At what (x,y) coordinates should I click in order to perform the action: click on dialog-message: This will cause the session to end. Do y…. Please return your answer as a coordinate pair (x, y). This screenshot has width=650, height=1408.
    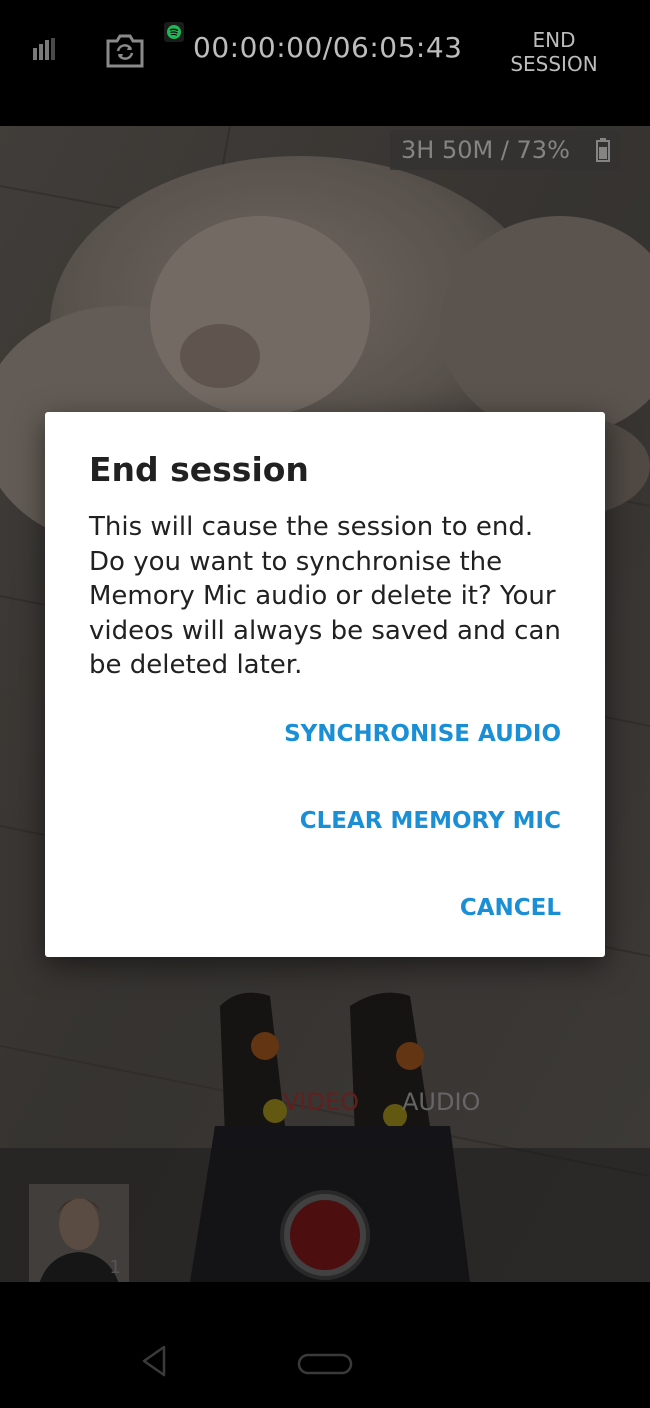
    Looking at the image, I should click on (325, 596).